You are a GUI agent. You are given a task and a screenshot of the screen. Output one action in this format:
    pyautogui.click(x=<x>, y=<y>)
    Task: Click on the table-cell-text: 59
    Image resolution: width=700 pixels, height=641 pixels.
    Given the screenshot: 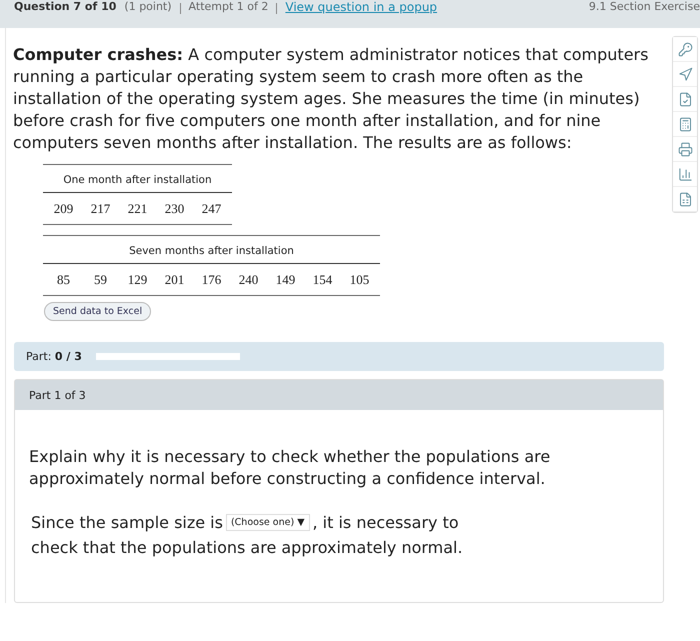 What is the action you would take?
    pyautogui.click(x=100, y=280)
    